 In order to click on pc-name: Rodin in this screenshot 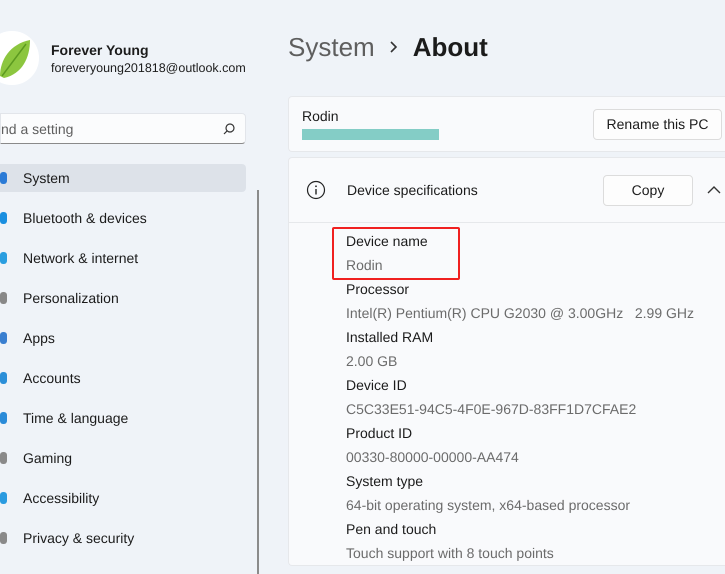, I will do `click(321, 116)`.